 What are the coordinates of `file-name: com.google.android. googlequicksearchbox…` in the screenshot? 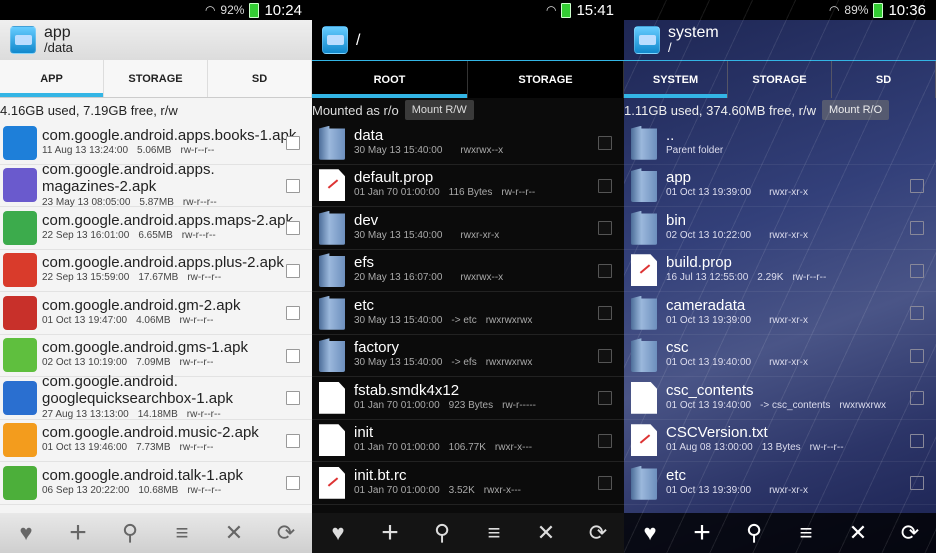 It's located at (137, 390).